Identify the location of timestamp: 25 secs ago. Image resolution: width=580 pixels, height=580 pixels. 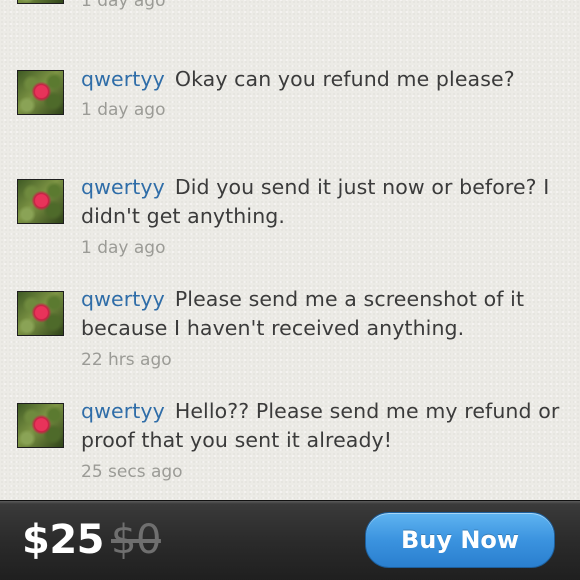
(132, 472).